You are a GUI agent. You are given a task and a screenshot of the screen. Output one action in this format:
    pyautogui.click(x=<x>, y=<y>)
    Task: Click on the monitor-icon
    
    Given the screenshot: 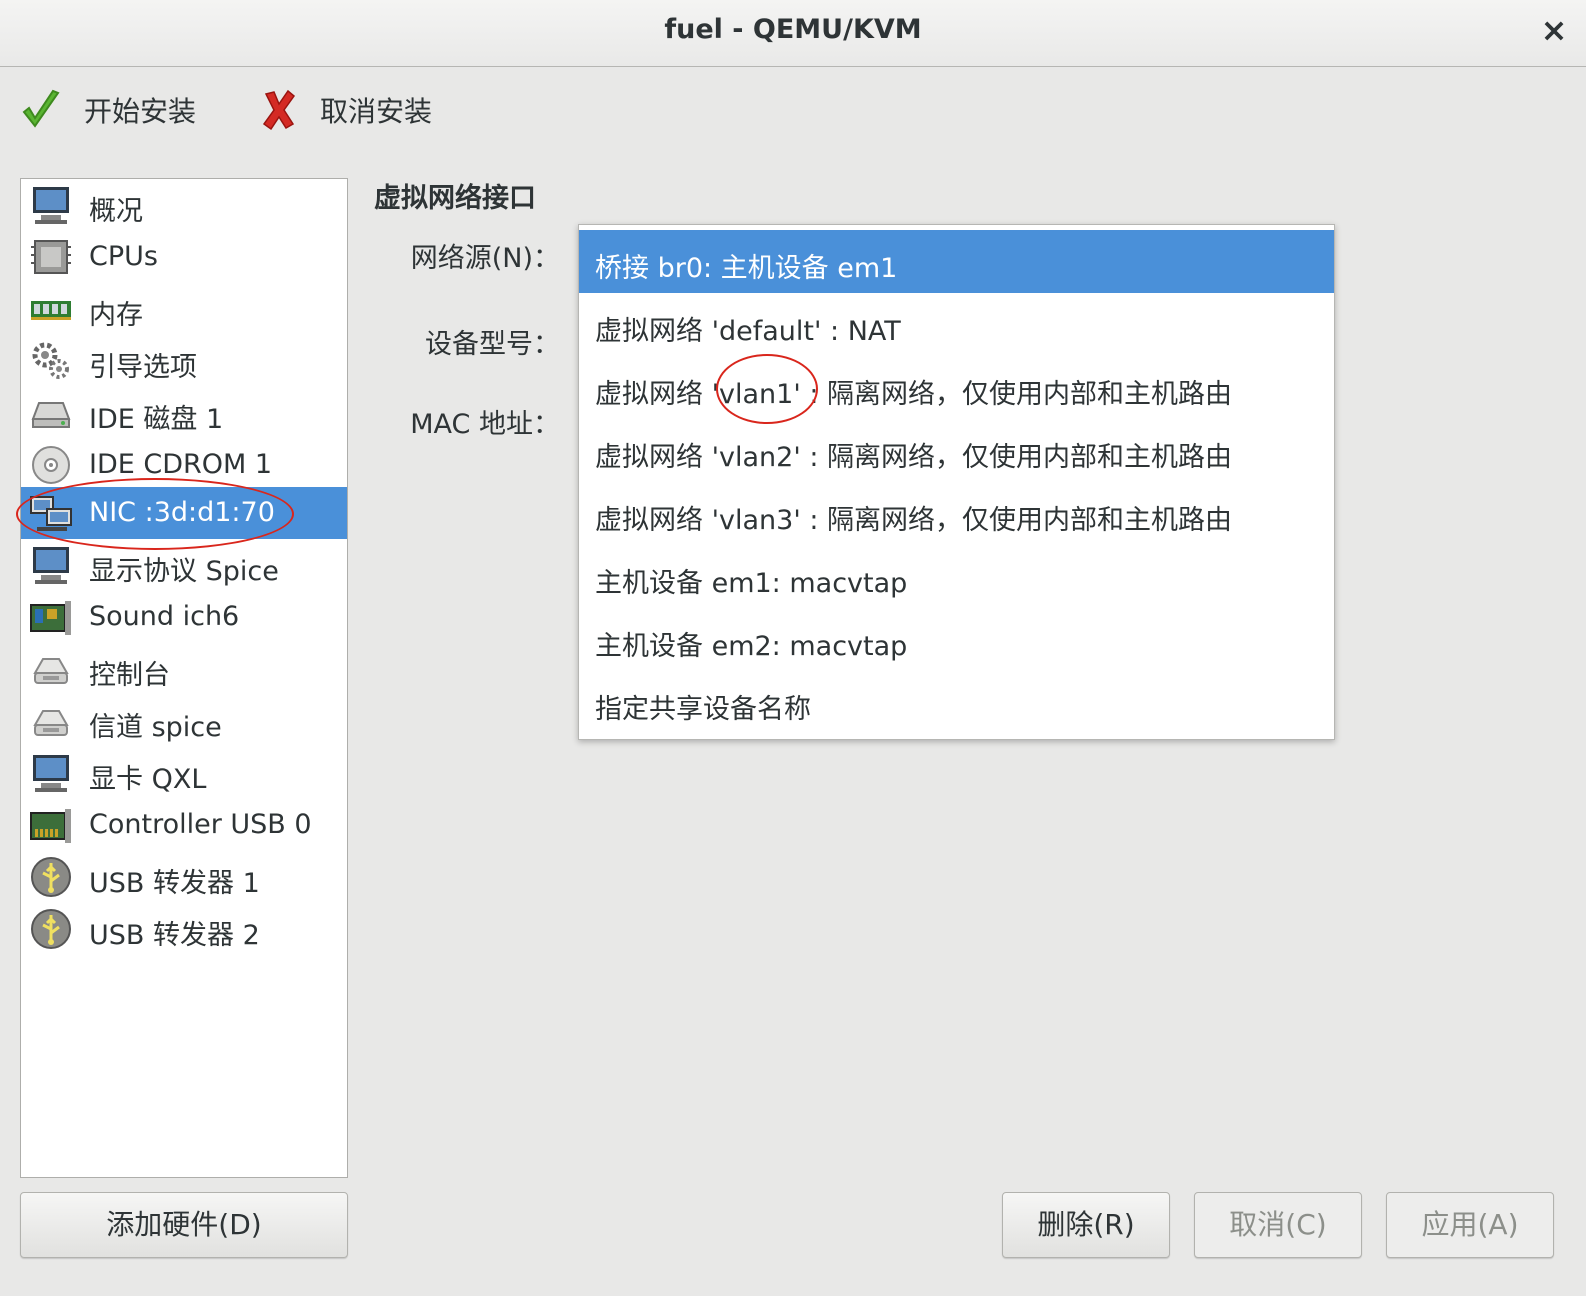 What is the action you would take?
    pyautogui.click(x=51, y=205)
    